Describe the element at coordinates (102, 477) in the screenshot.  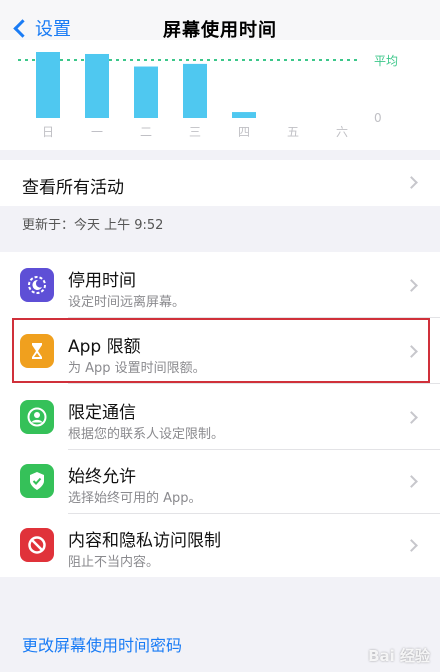
I see `always-allowed-title: 始终允许` at that location.